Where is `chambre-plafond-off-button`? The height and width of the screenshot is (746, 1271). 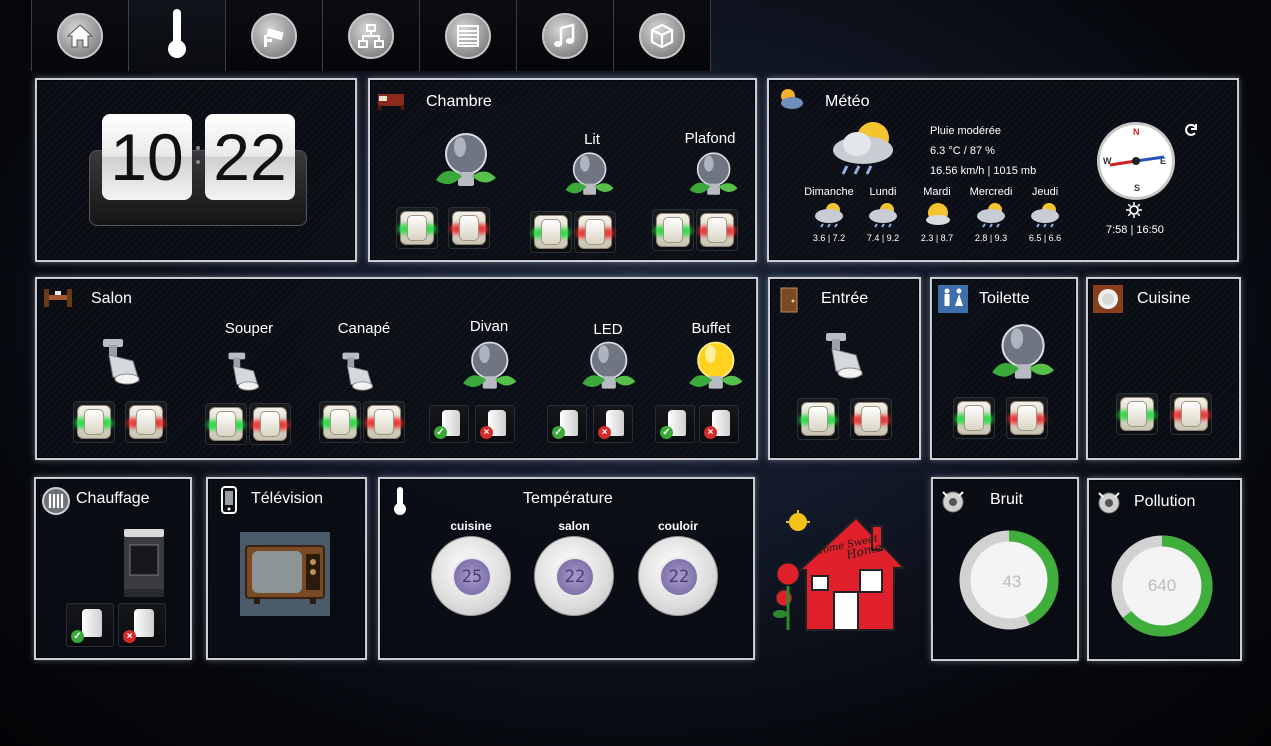
chambre-plafond-off-button is located at coordinates (717, 230).